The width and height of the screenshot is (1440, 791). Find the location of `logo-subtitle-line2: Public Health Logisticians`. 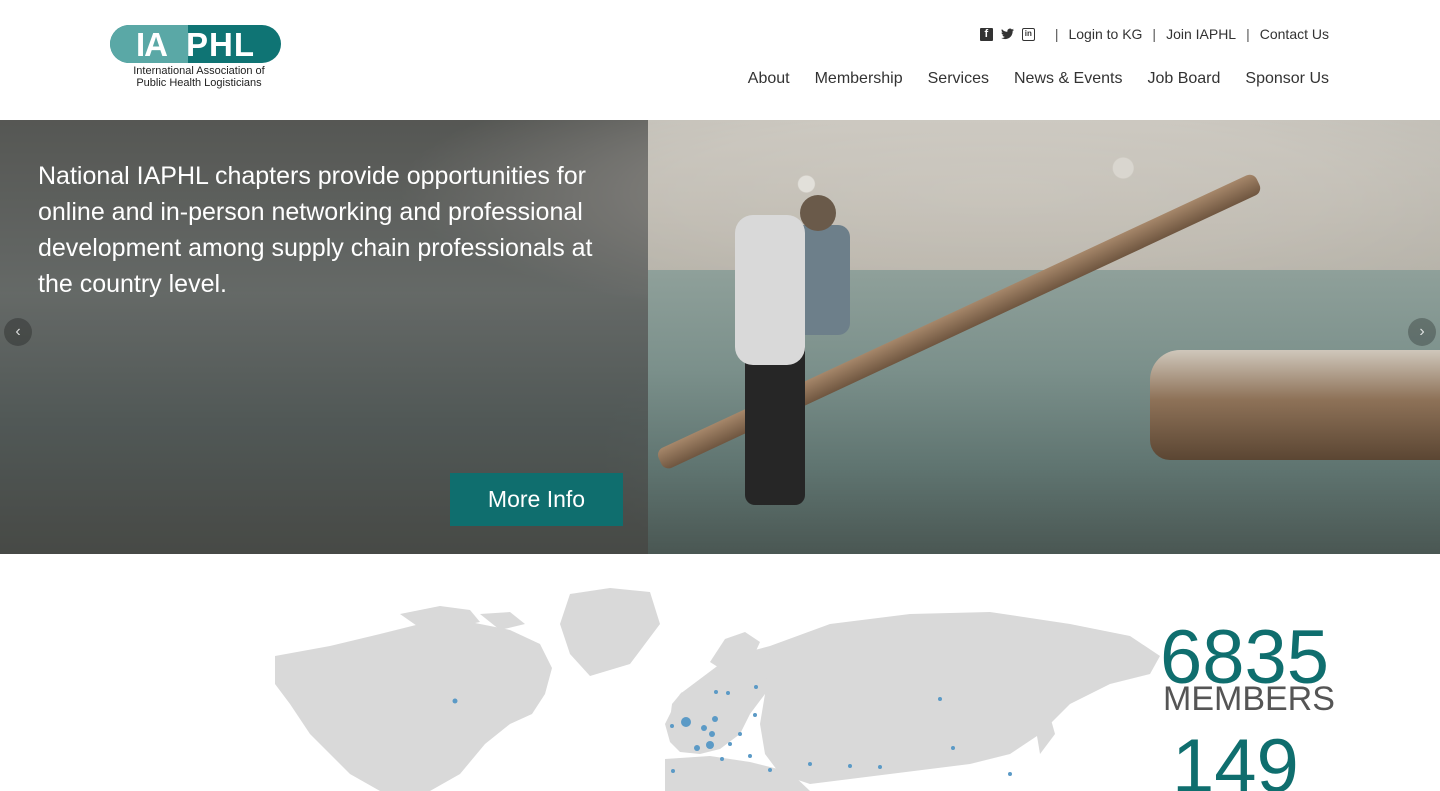

logo-subtitle-line2: Public Health Logisticians is located at coordinates (199, 83).